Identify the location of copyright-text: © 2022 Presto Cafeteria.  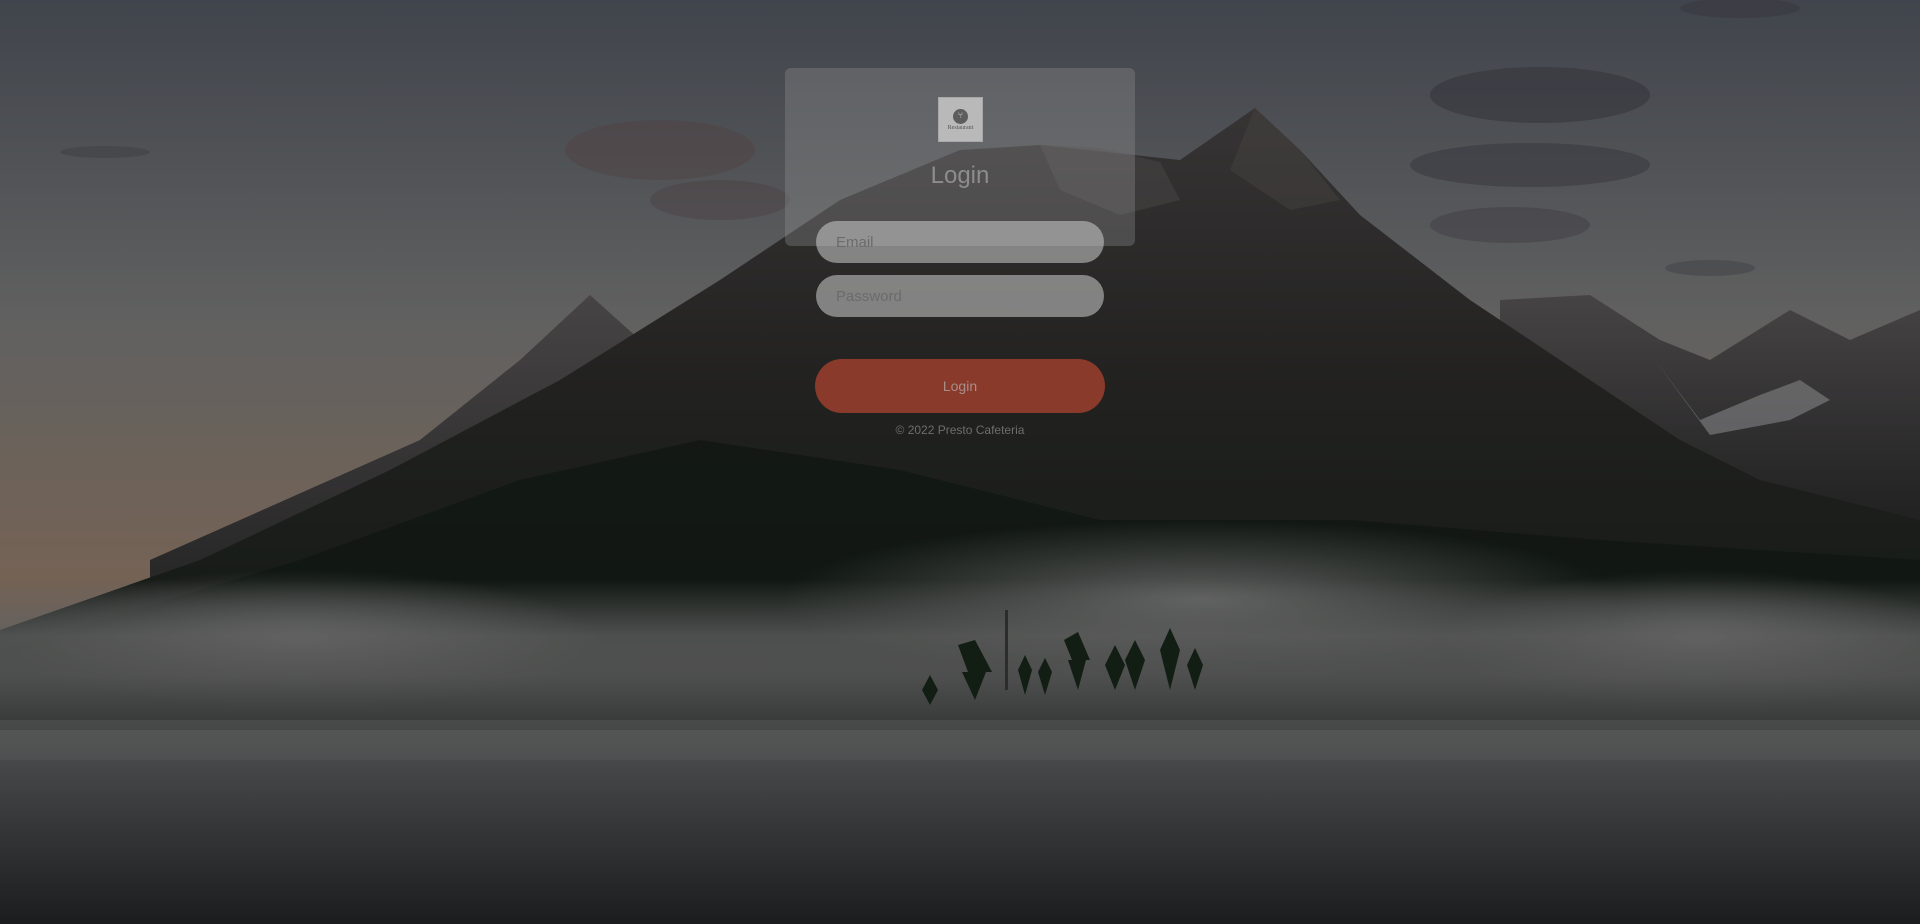
(960, 430).